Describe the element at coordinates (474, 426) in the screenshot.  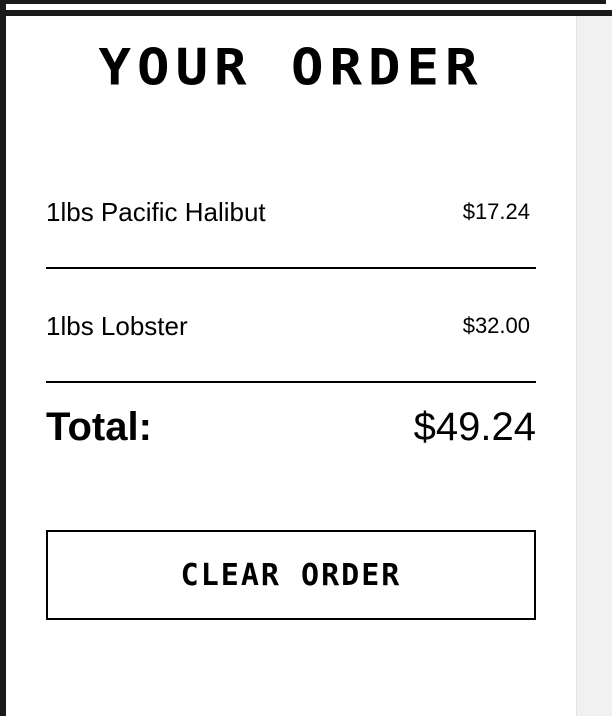
I see `total-value: $49.24` at that location.